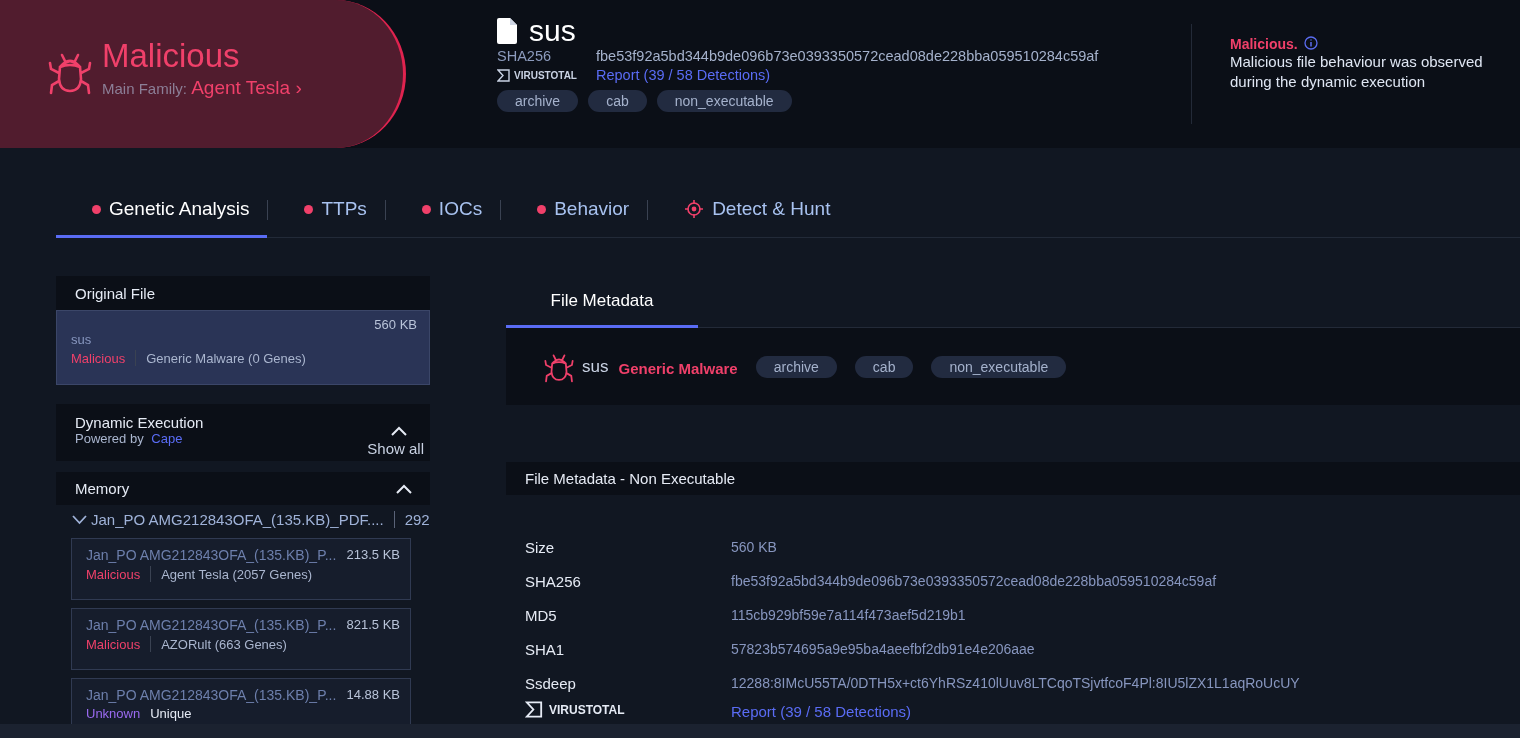  I want to click on field-label: Size, so click(540, 547).